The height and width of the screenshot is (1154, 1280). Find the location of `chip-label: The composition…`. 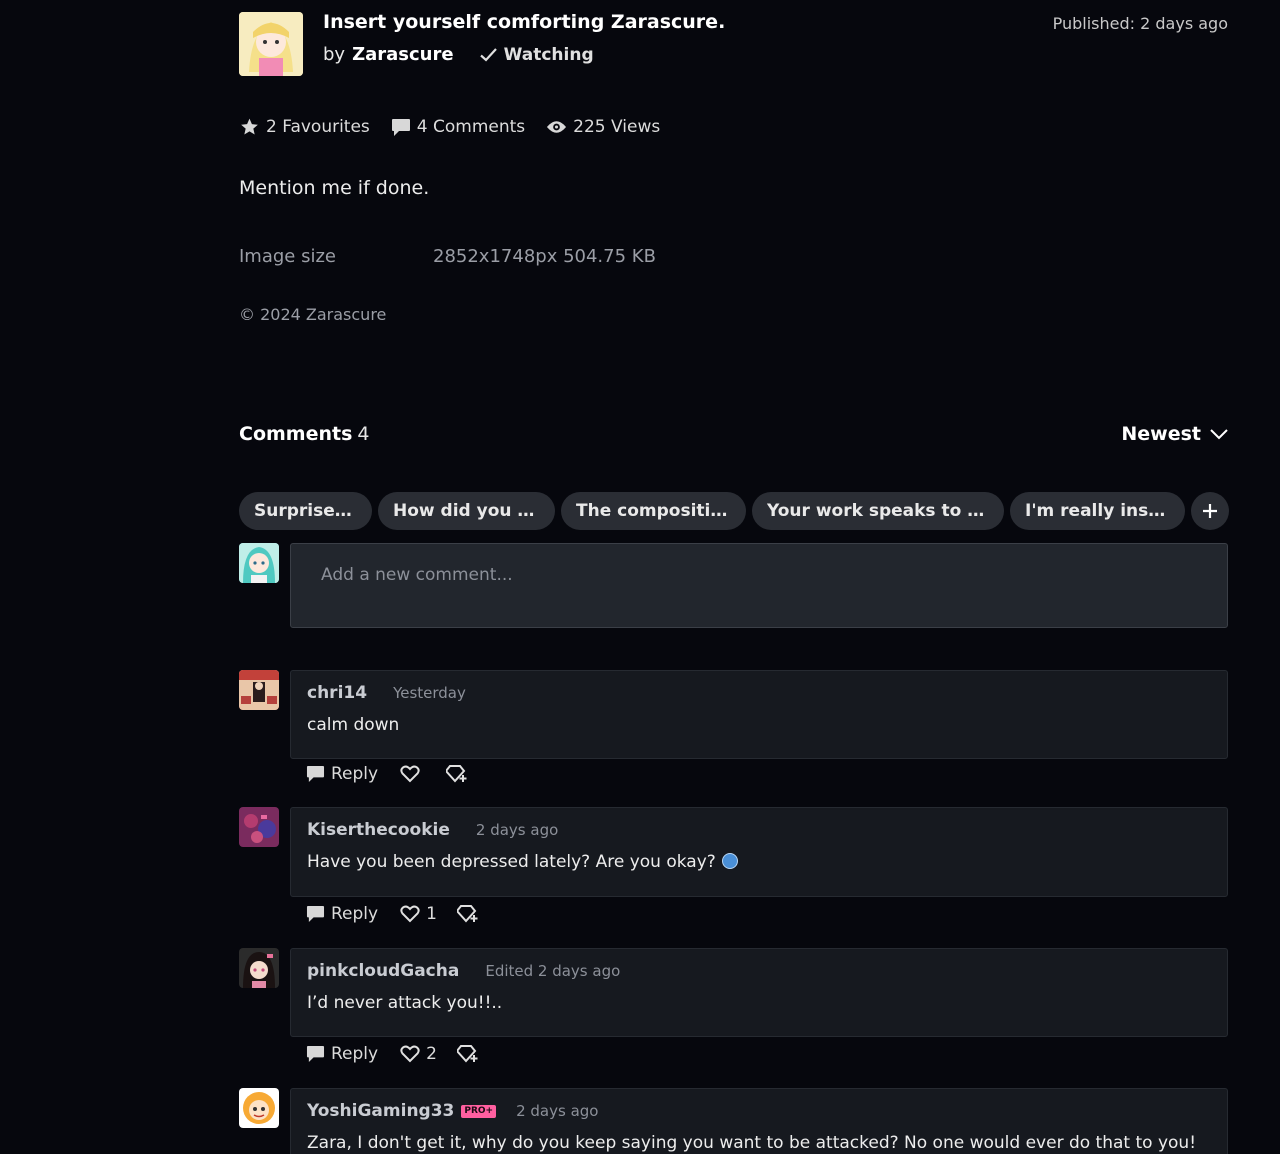

chip-label: The composition… is located at coordinates (653, 511).